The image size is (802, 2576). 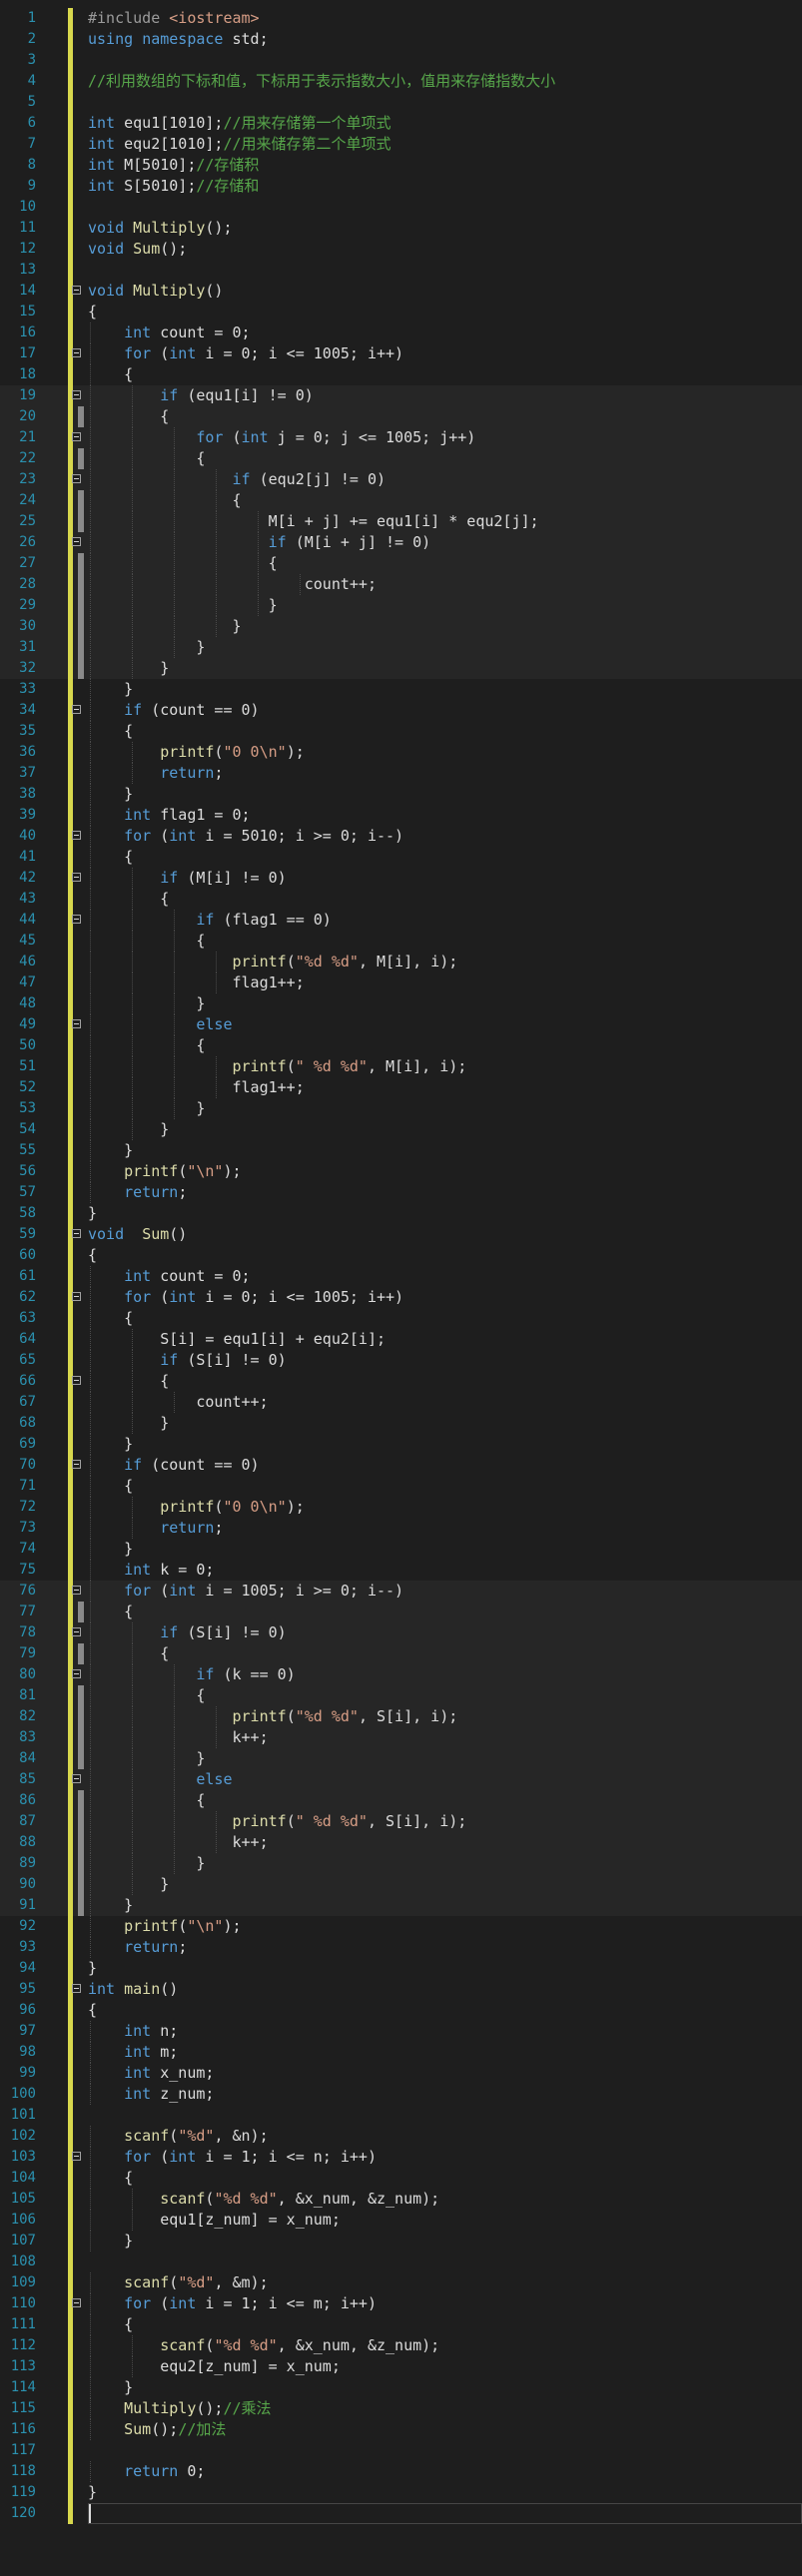 I want to click on code-line: 99 int x_num;, so click(x=401, y=2073).